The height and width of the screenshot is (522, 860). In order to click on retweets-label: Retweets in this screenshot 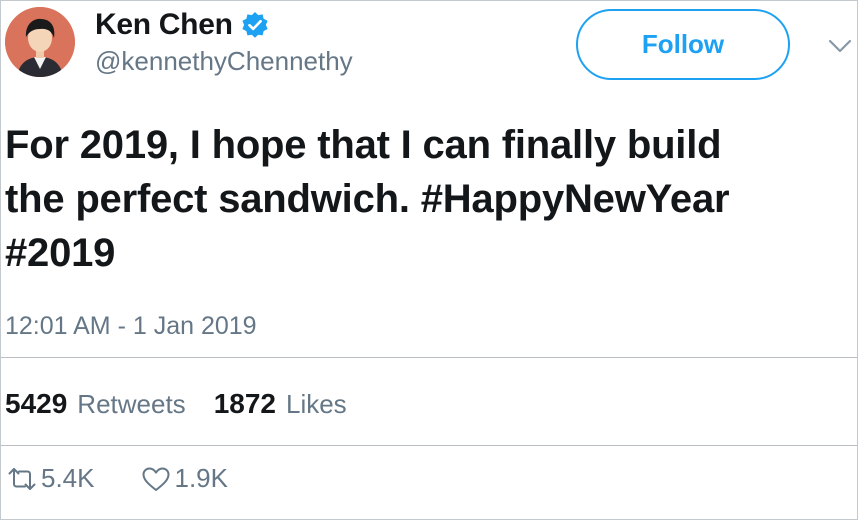, I will do `click(131, 404)`.